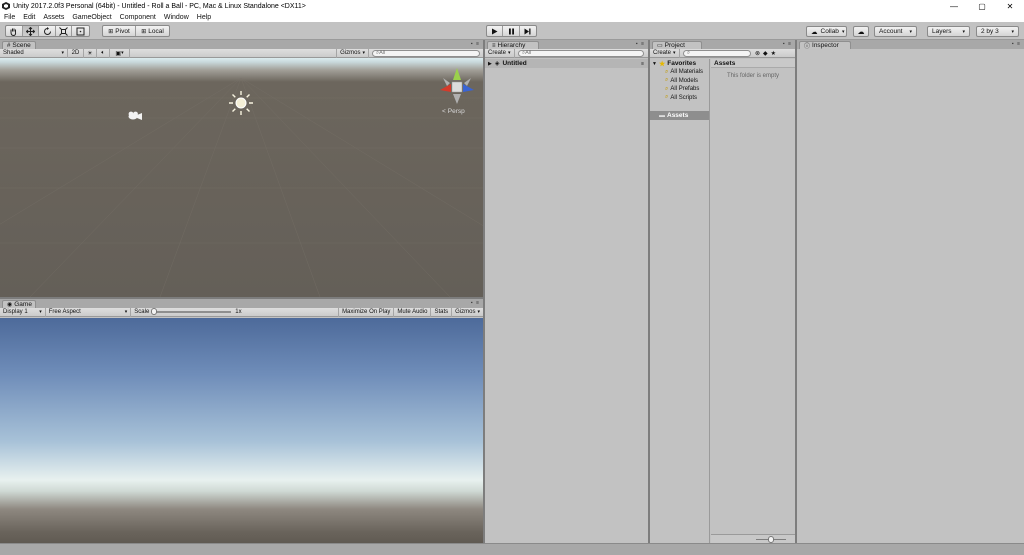 The width and height of the screenshot is (1024, 555). I want to click on icon-size-slider, so click(771, 539).